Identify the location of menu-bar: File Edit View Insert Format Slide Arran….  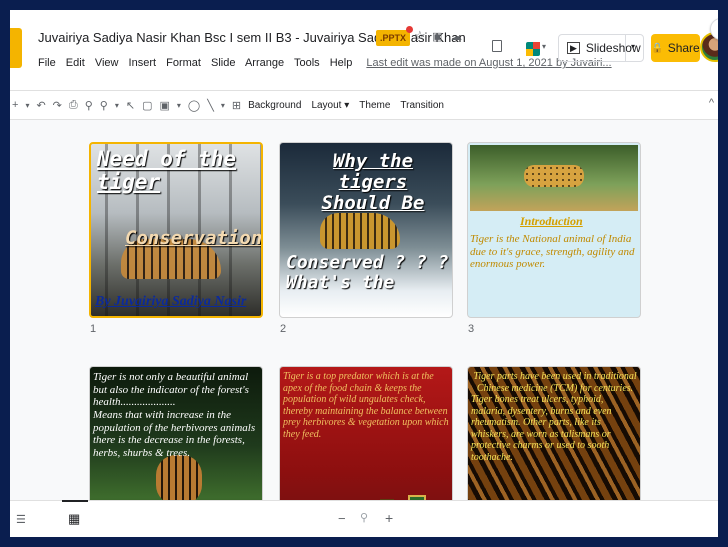
(328, 63).